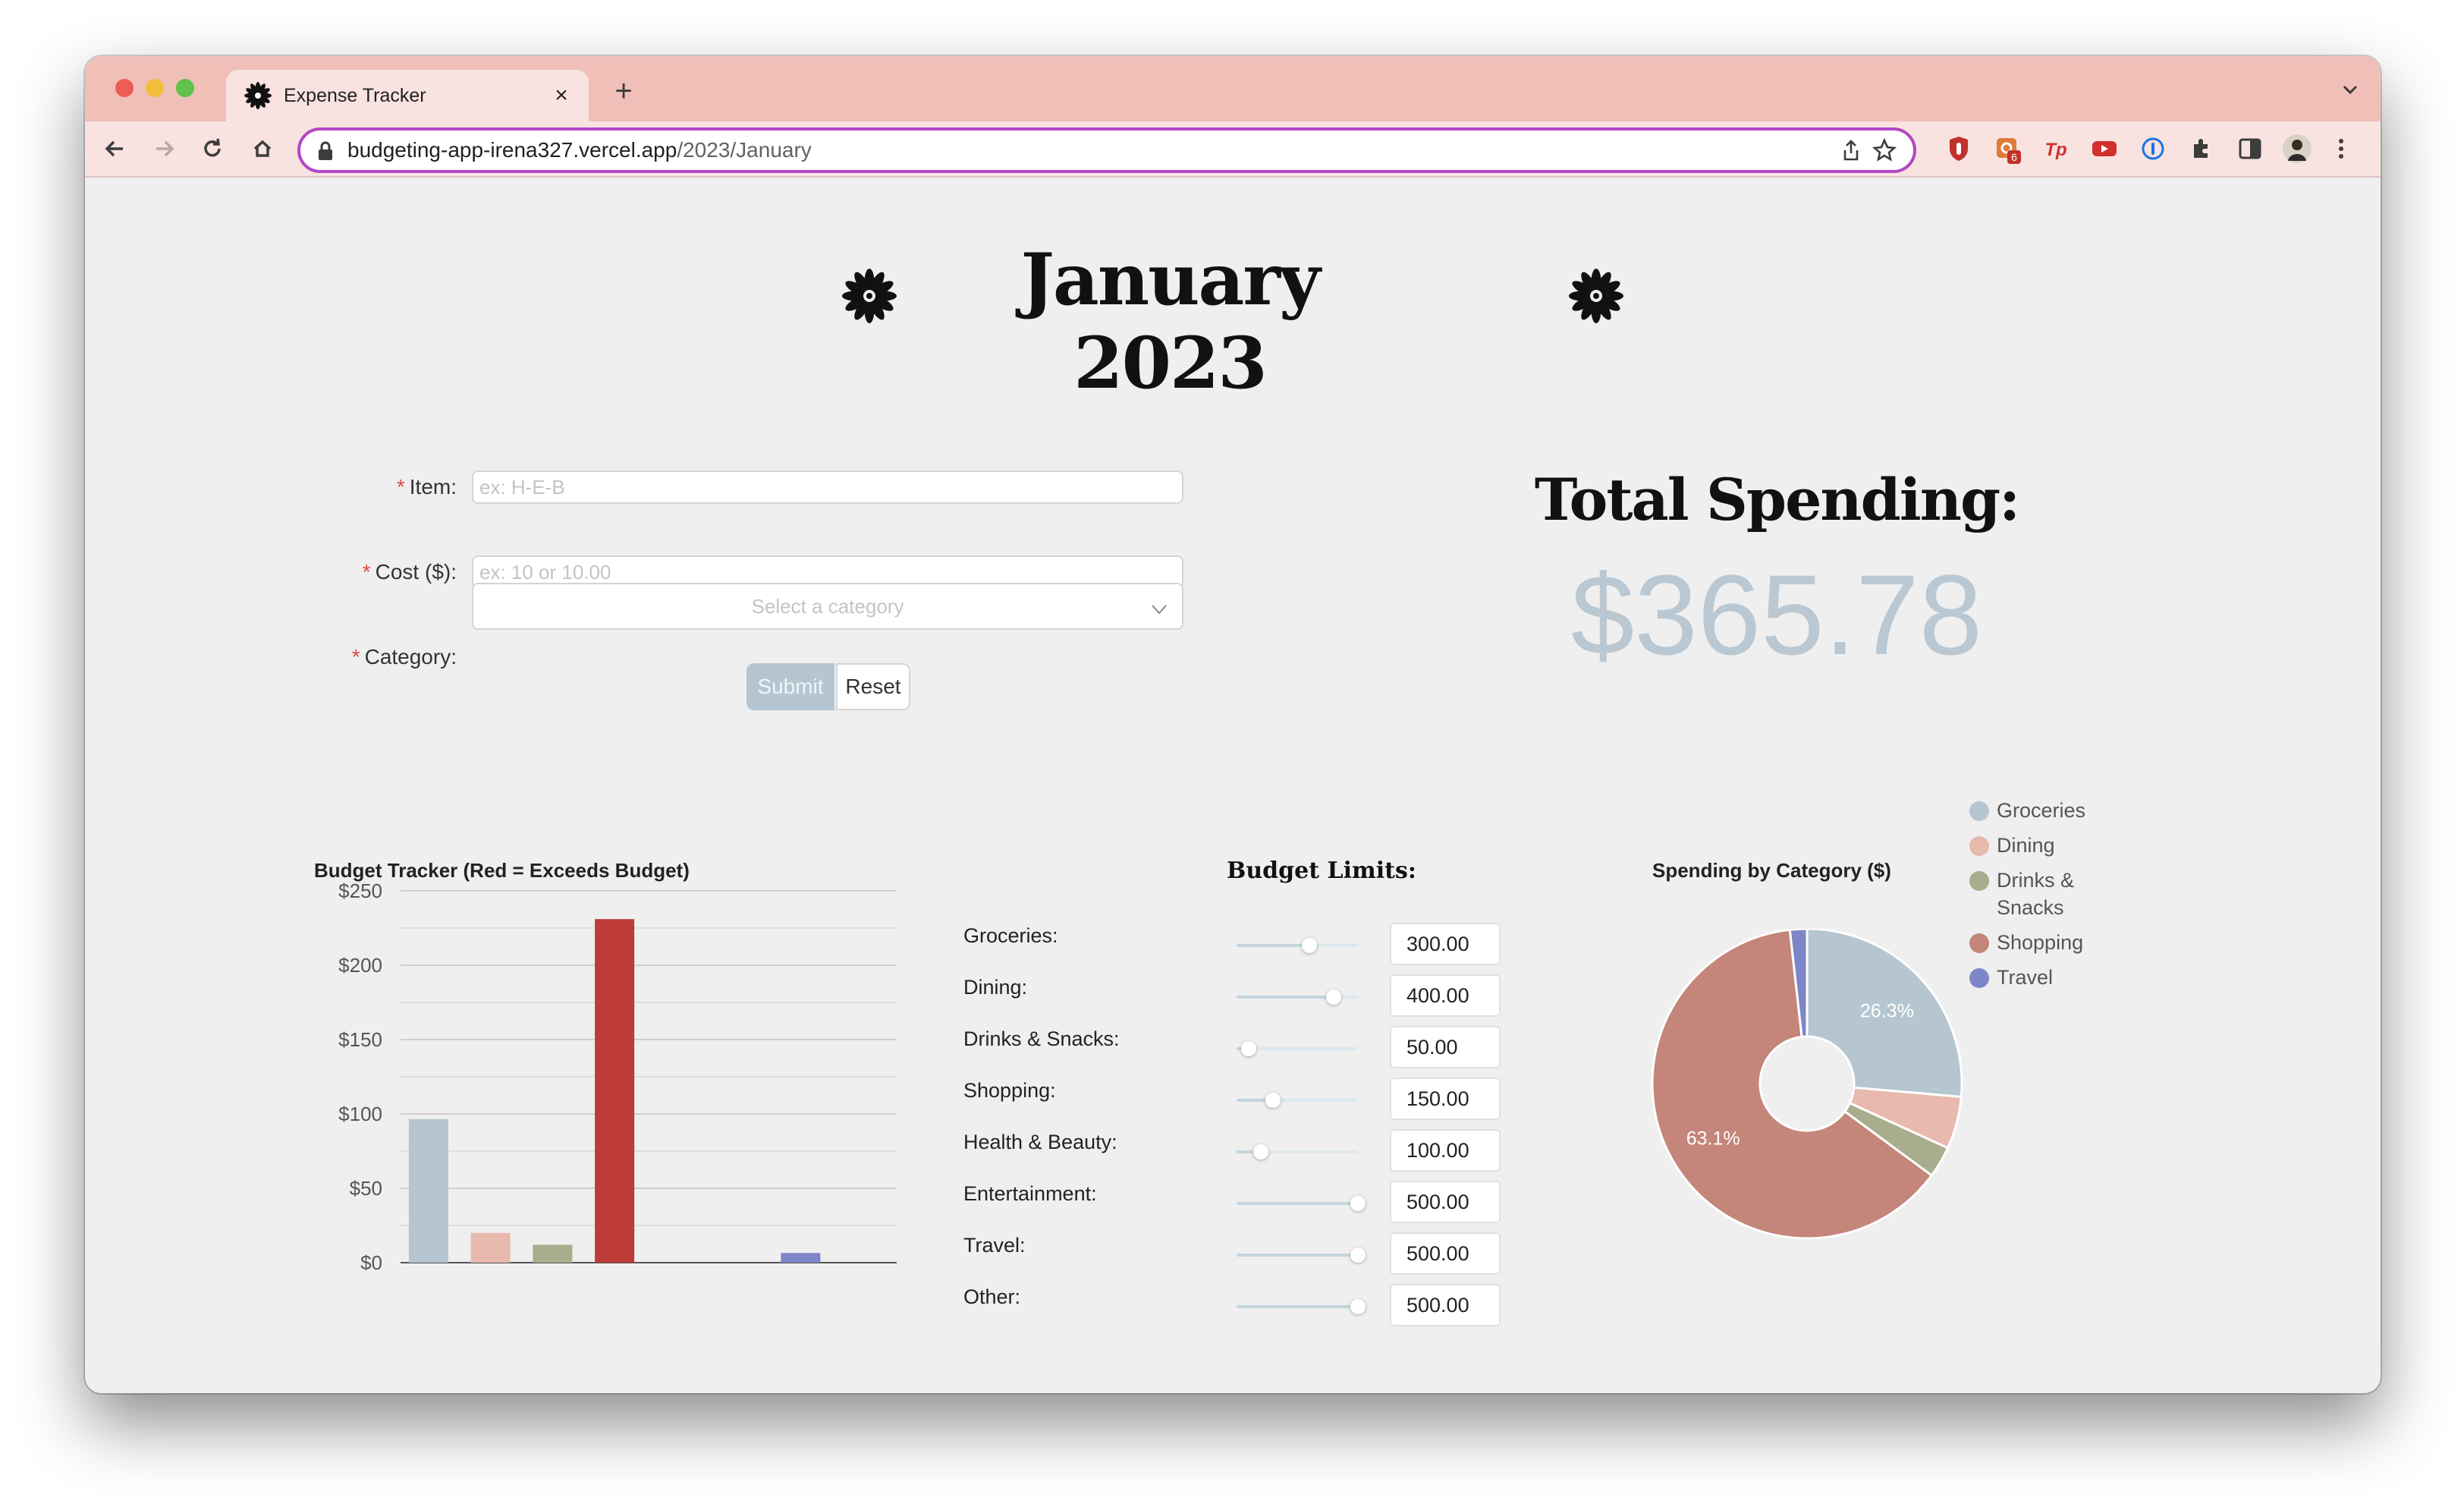 This screenshot has width=2464, height=1507. Describe the element at coordinates (124, 88) in the screenshot. I see `close-window-button` at that location.